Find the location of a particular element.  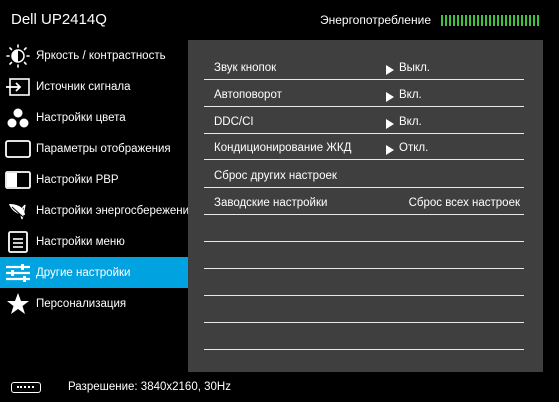

setting-label: DDC/CI is located at coordinates (234, 122).